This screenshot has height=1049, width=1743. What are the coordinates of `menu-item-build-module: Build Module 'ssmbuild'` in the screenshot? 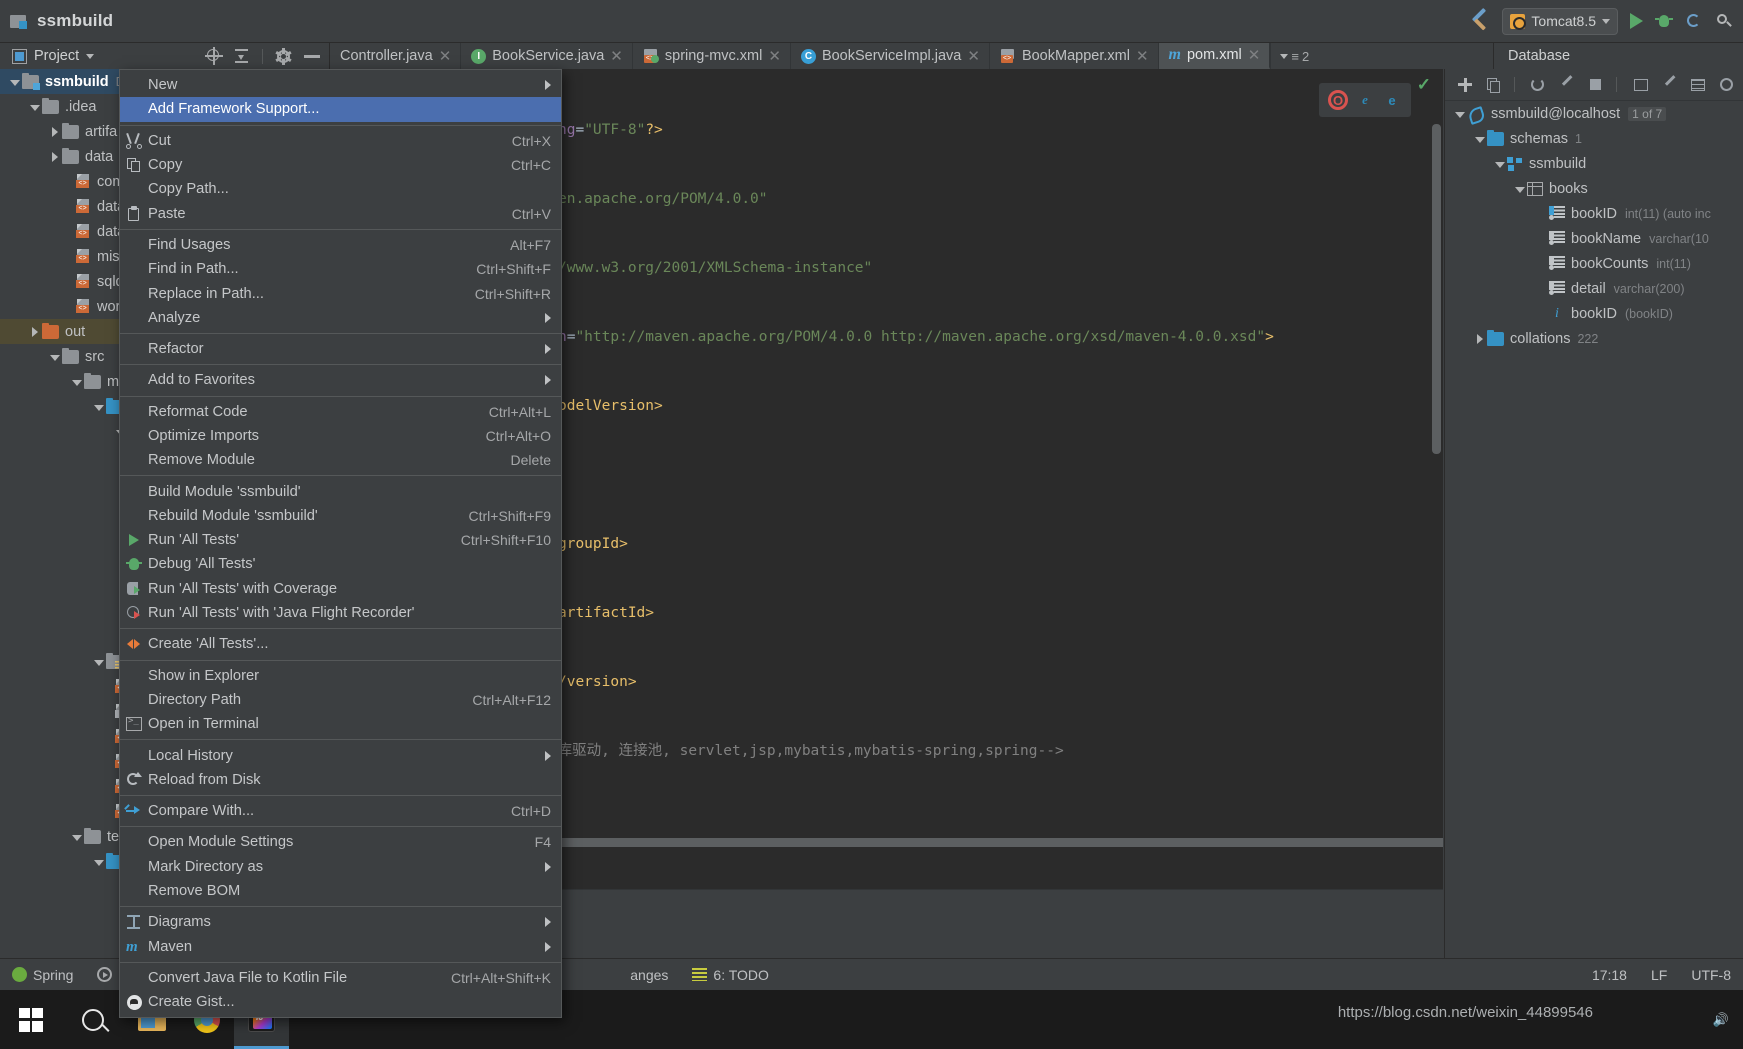 It's located at (340, 491).